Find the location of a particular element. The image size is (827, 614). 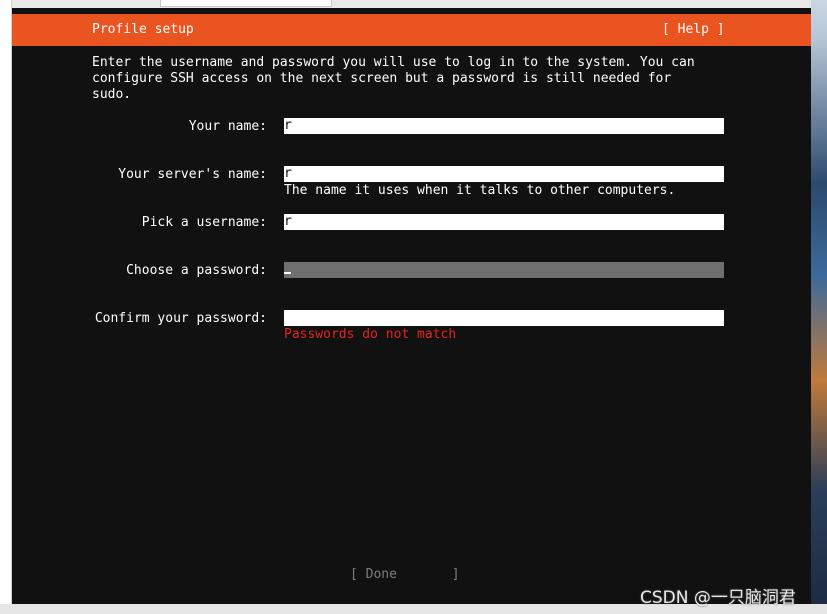

password-mismatch-error: Passwords do not match is located at coordinates (370, 334).